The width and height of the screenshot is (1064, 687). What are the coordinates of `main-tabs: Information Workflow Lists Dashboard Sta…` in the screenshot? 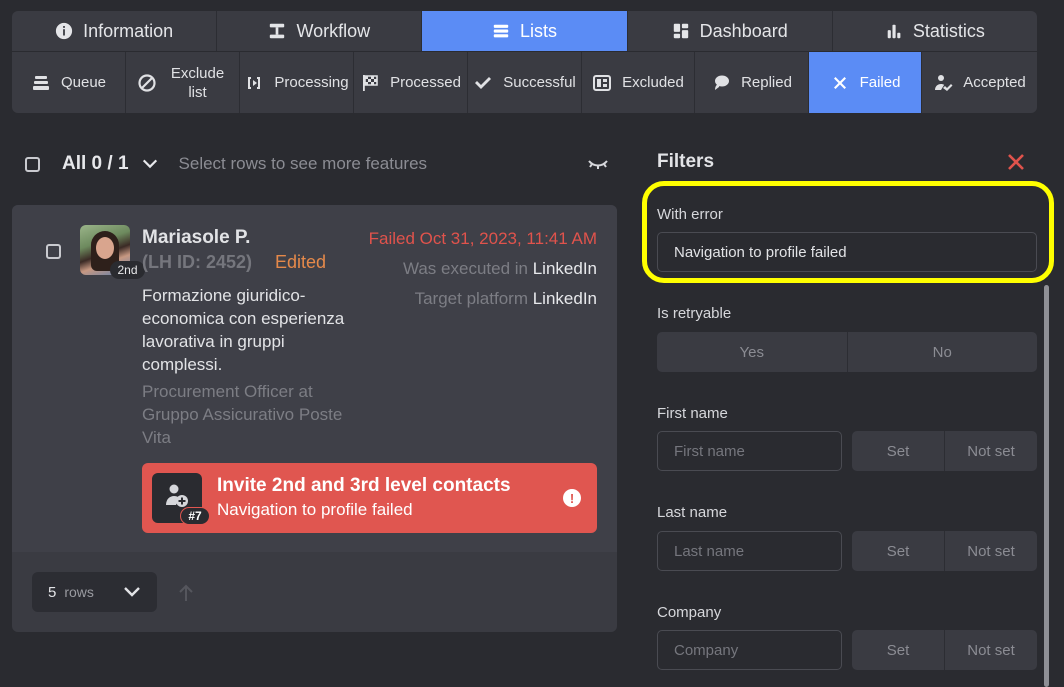 It's located at (524, 31).